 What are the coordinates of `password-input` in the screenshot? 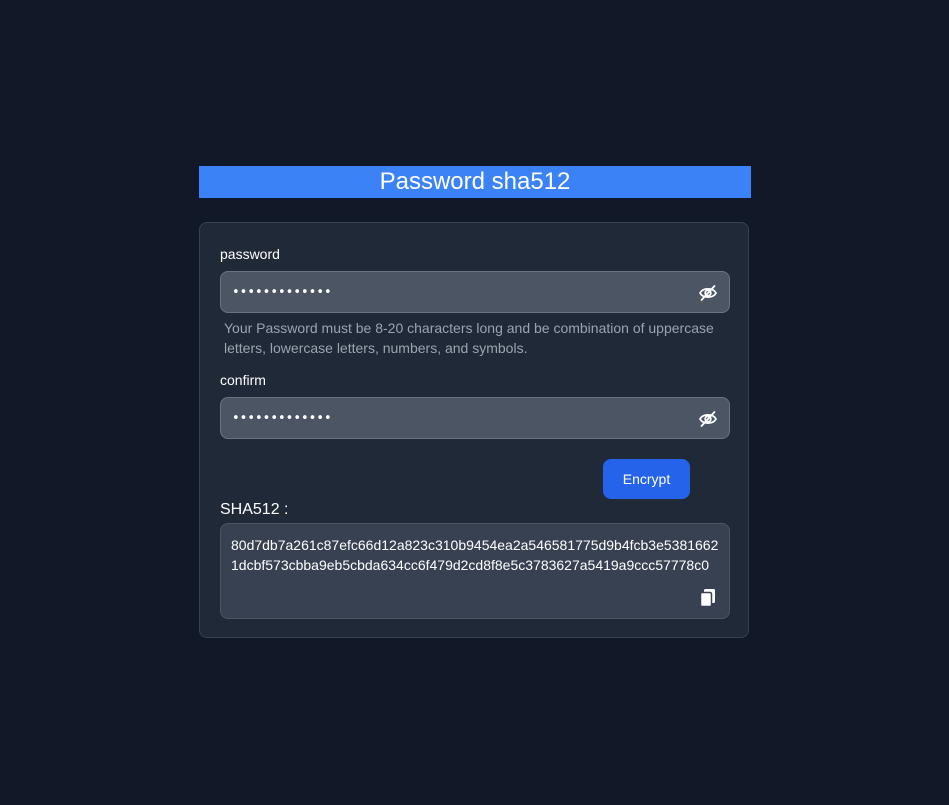 It's located at (451, 292).